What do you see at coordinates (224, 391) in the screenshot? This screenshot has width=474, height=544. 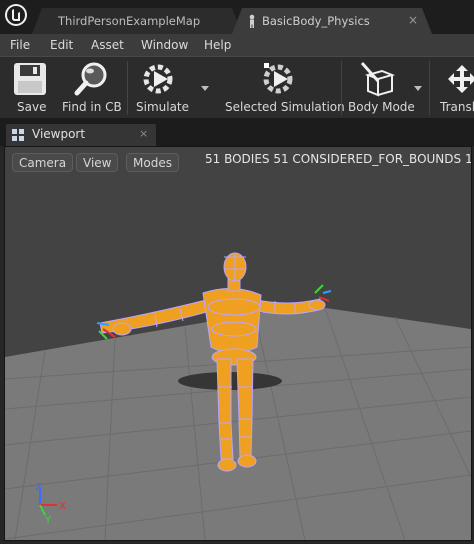 I see `left-thigh` at bounding box center [224, 391].